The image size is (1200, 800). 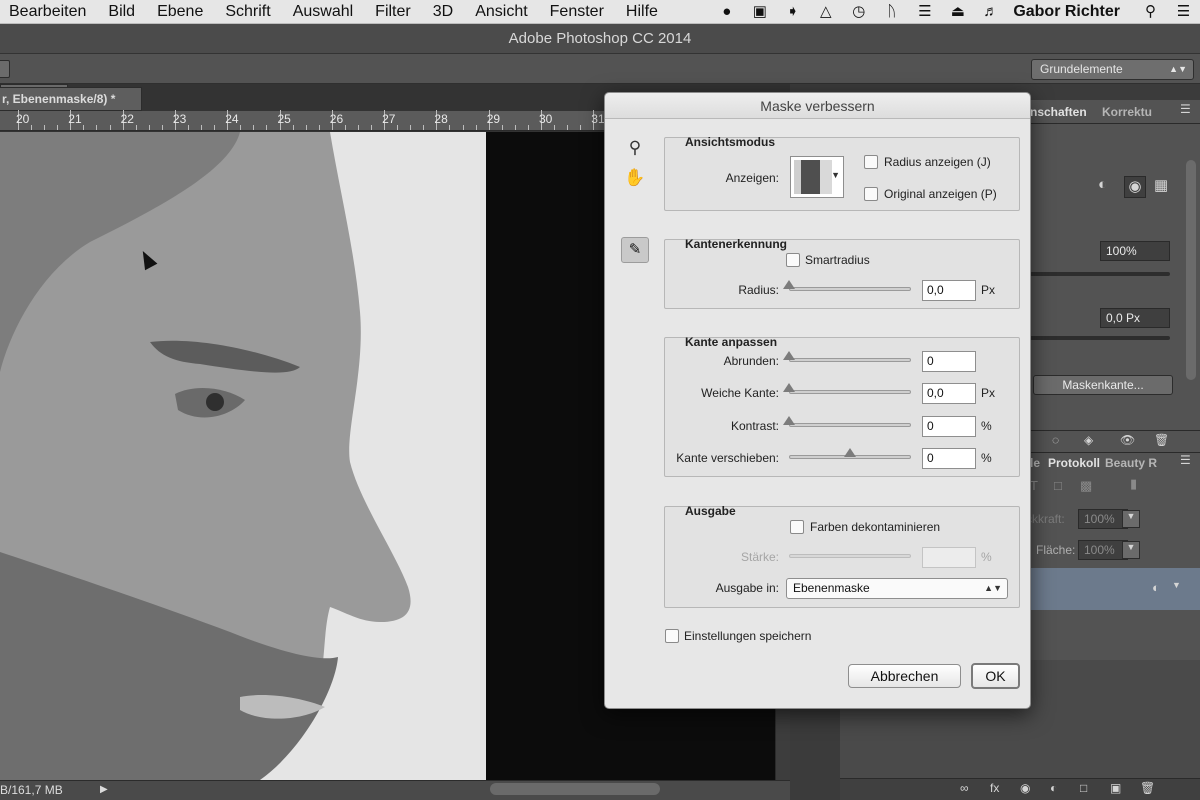 What do you see at coordinates (672, 636) in the screenshot?
I see `remember-settings-checkbox` at bounding box center [672, 636].